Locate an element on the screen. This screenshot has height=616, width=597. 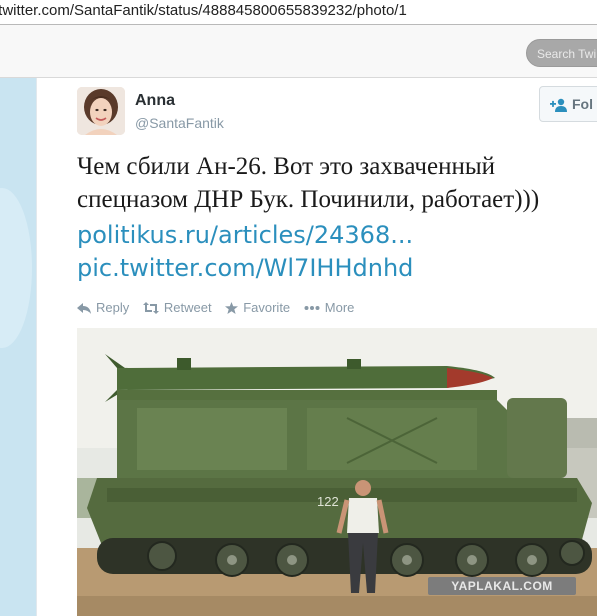
retweet-label: Retweet is located at coordinates (187, 307).